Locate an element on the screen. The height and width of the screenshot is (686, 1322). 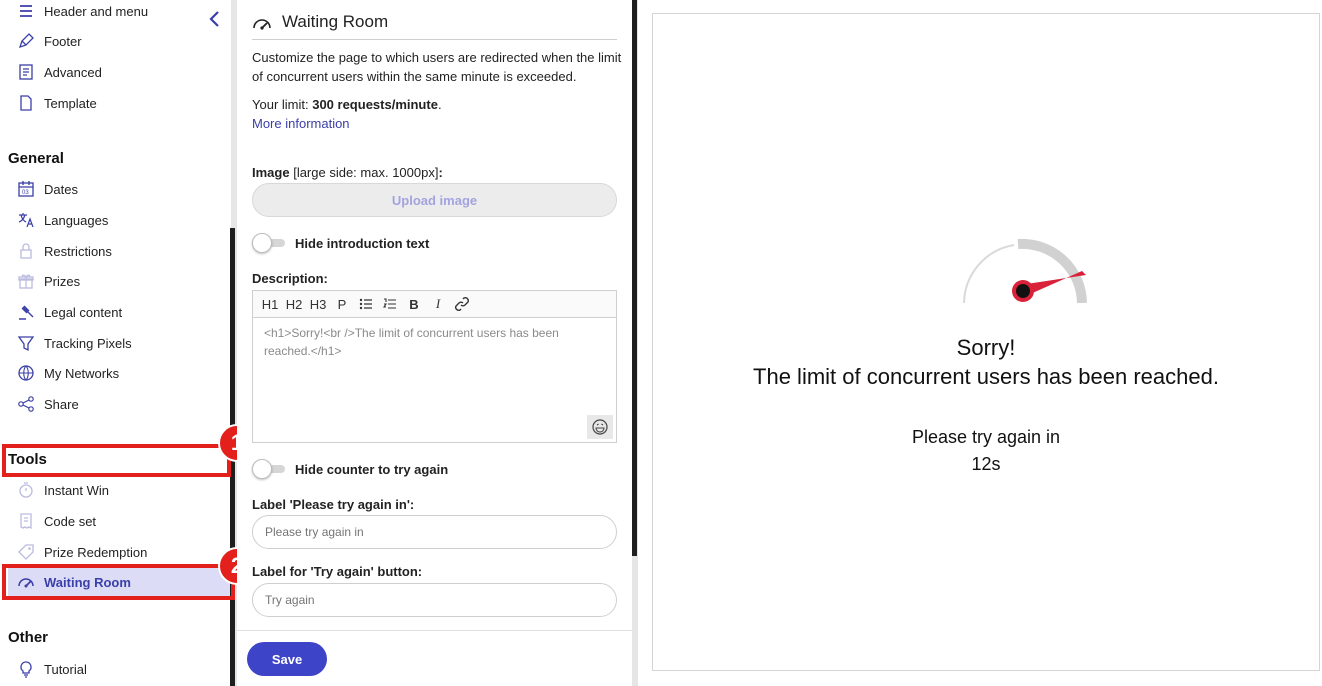
sidebar-item-prize-redemption: Prize Redemption is located at coordinates (119, 552).